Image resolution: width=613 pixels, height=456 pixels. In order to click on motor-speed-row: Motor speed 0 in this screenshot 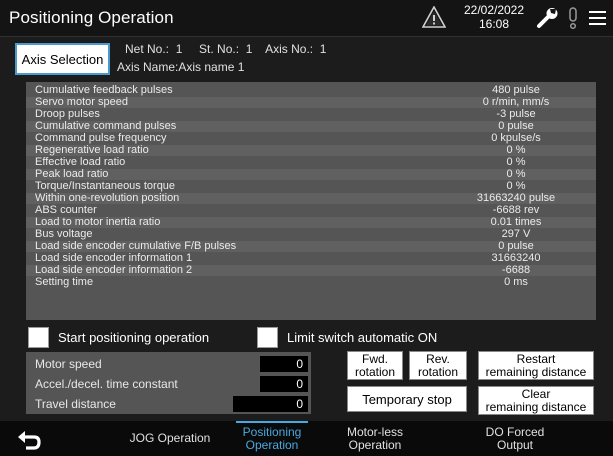, I will do `click(168, 364)`.